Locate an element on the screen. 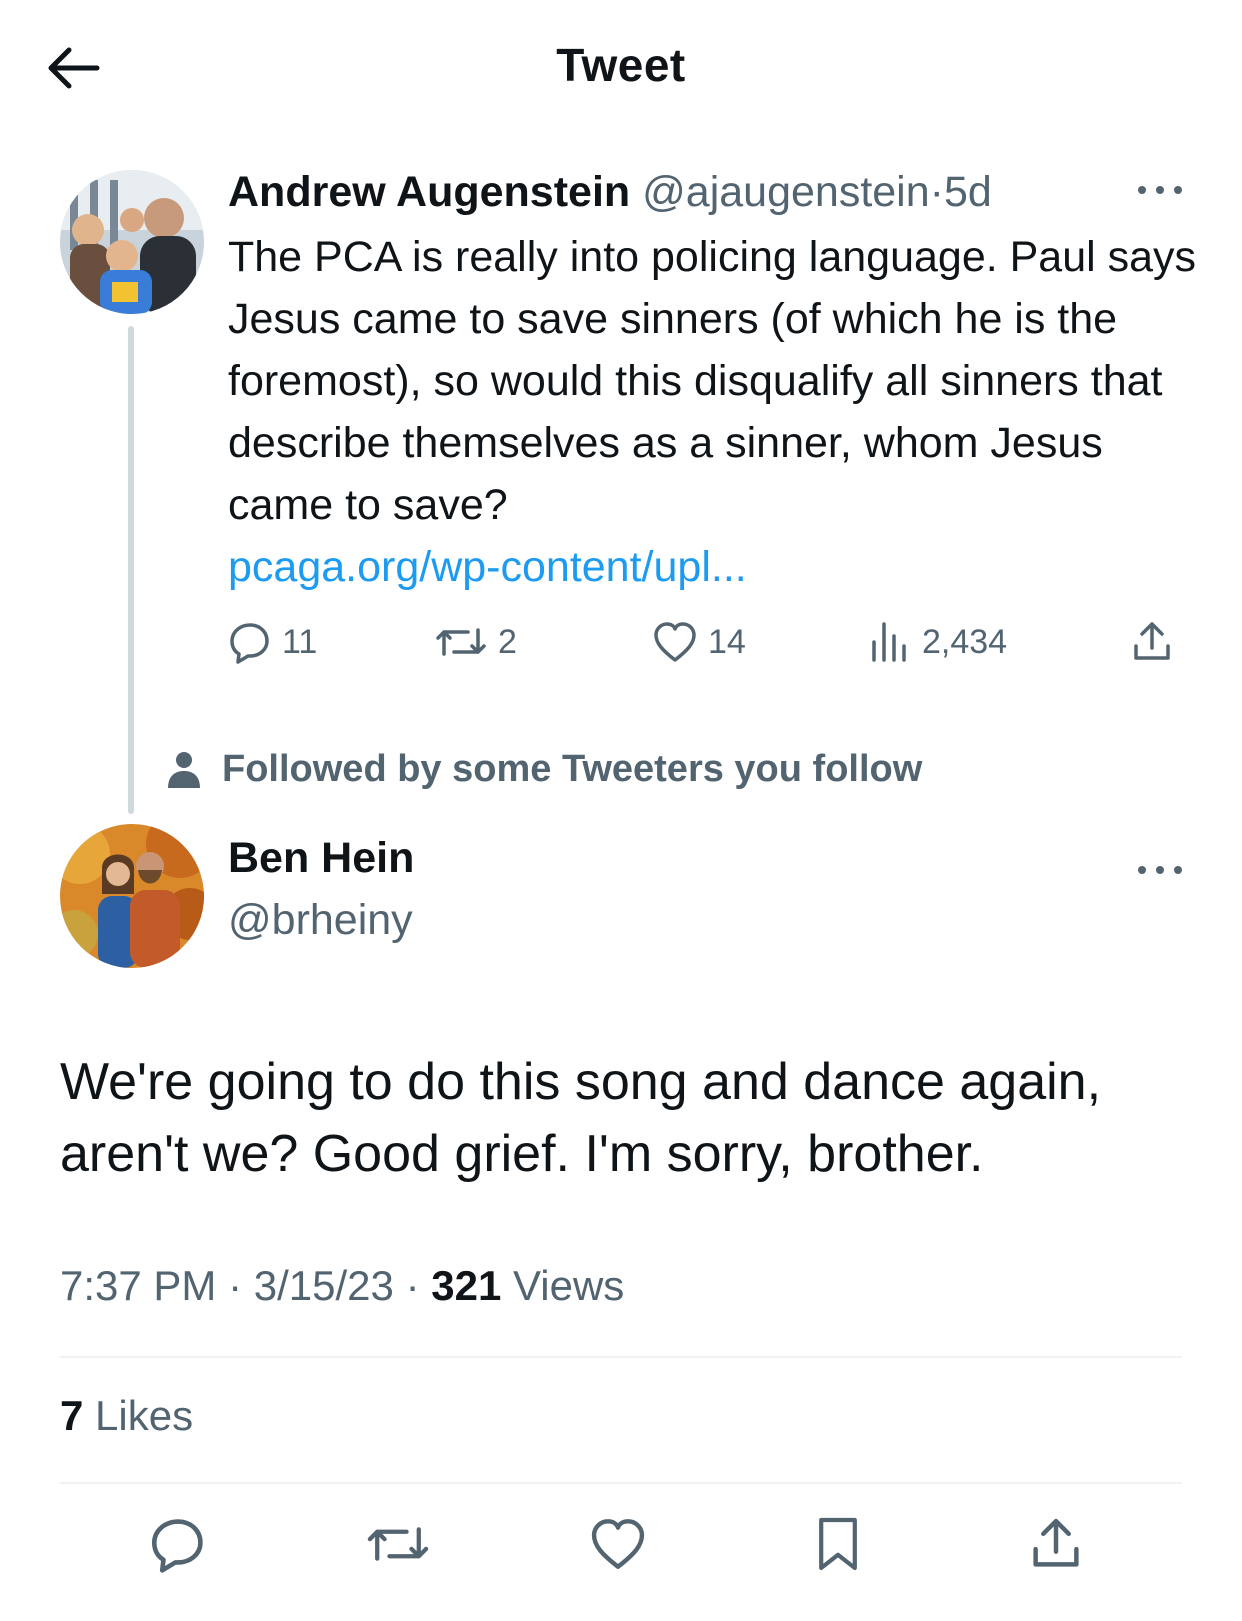  reply-action: 11 is located at coordinates (272, 642).